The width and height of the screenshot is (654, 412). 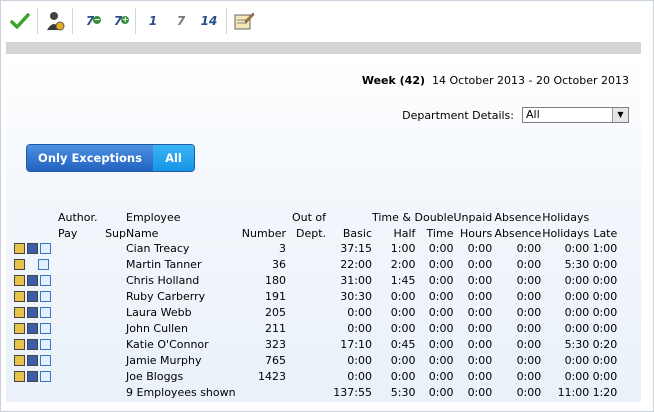 What do you see at coordinates (118, 21) in the screenshot?
I see `next-7-button: 7 +` at bounding box center [118, 21].